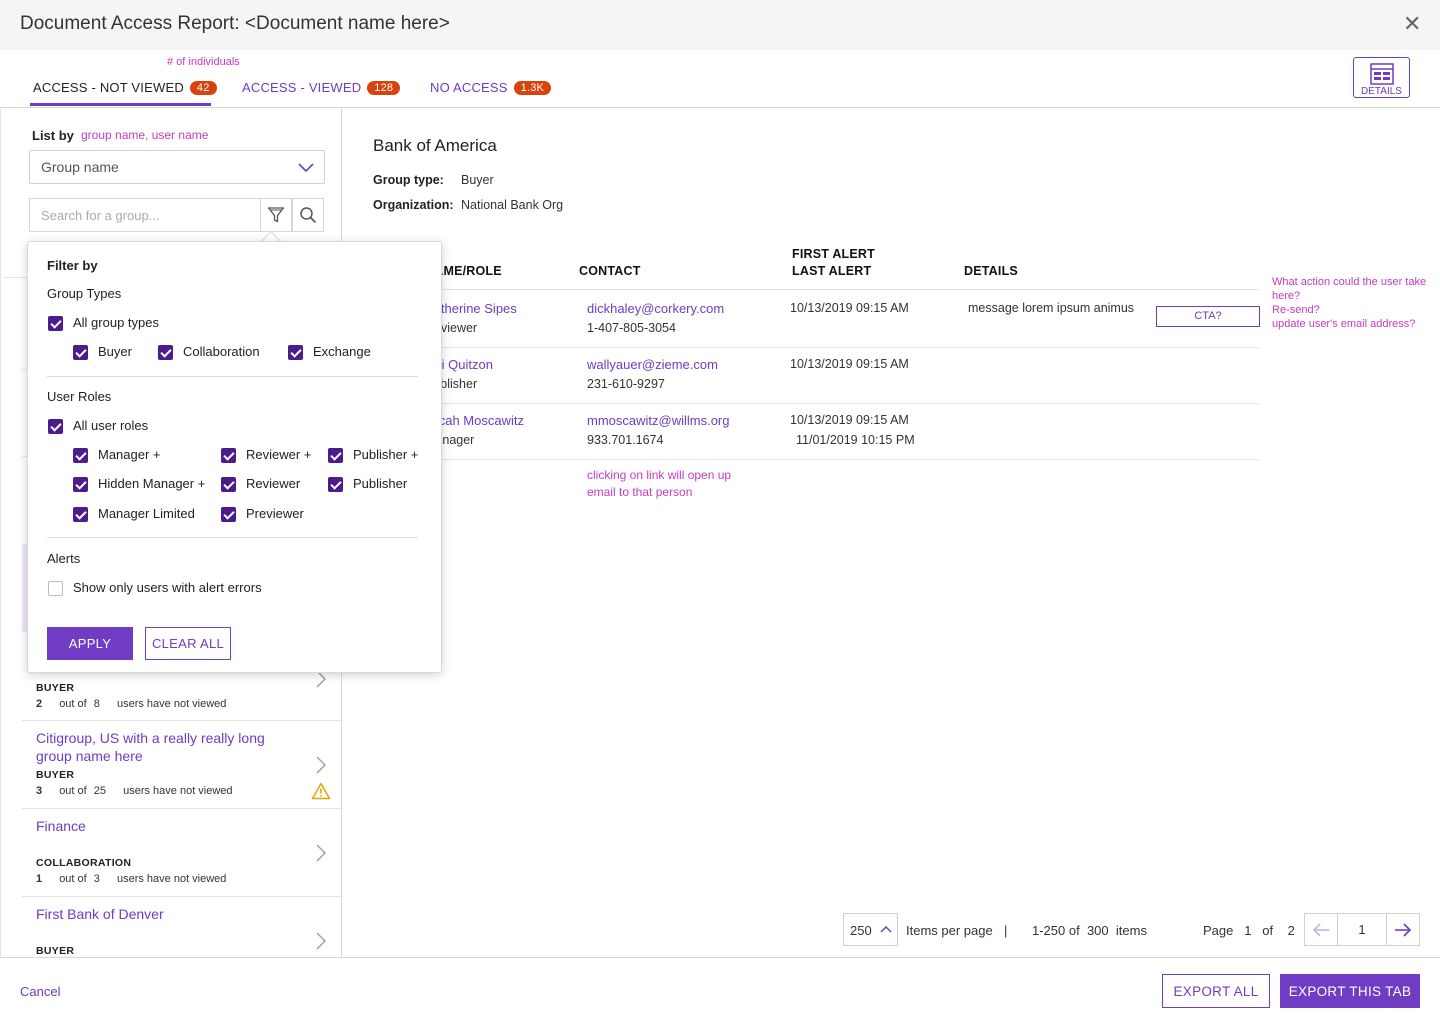 Image resolution: width=1440 pixels, height=1024 pixels. Describe the element at coordinates (1216, 991) in the screenshot. I see `export-all-button: EXPORT ALL` at that location.